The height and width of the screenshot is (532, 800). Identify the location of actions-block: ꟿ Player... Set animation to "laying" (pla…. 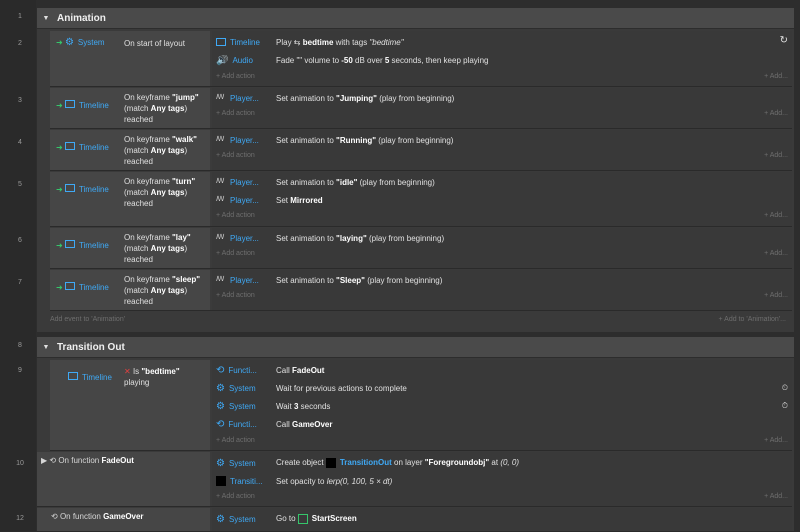
(502, 248).